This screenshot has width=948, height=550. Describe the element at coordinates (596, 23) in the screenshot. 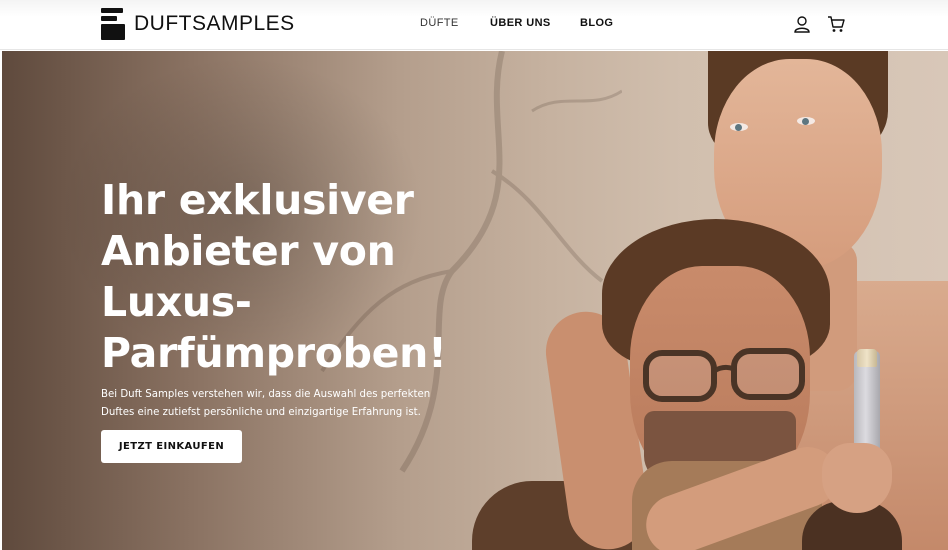

I see `nav-blog: BLOG` at that location.